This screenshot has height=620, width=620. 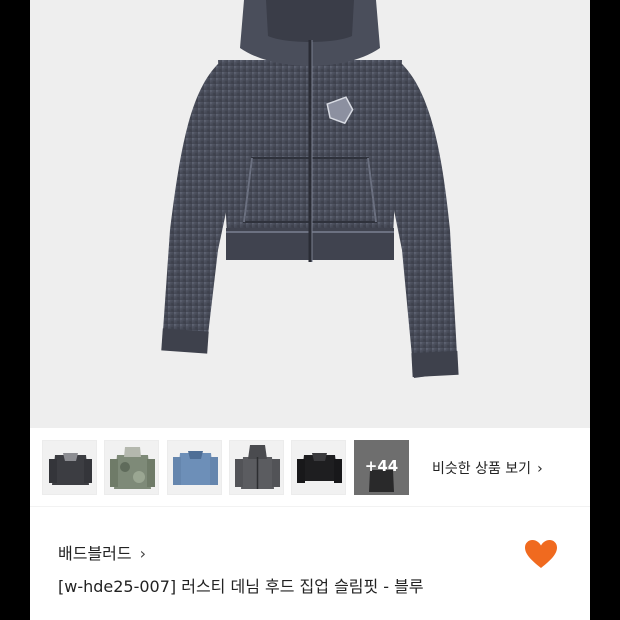 I want to click on heart-icon, so click(x=541, y=554).